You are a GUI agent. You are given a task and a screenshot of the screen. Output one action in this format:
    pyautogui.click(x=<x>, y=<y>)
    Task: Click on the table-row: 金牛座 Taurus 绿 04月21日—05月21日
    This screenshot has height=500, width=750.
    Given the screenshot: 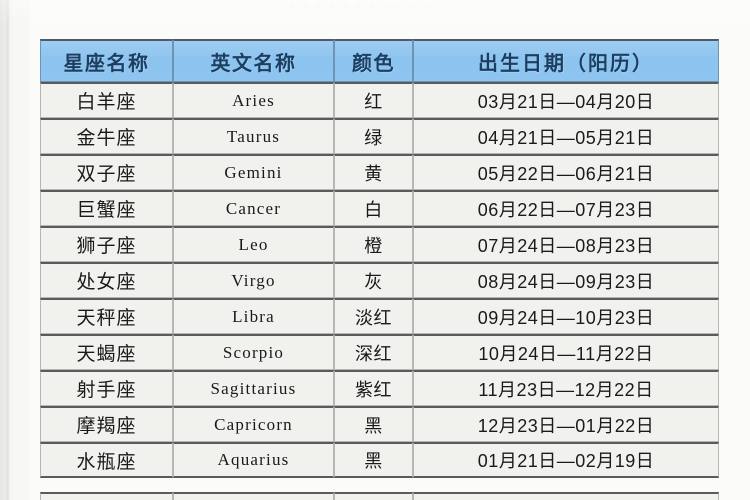 What is the action you would take?
    pyautogui.click(x=379, y=136)
    